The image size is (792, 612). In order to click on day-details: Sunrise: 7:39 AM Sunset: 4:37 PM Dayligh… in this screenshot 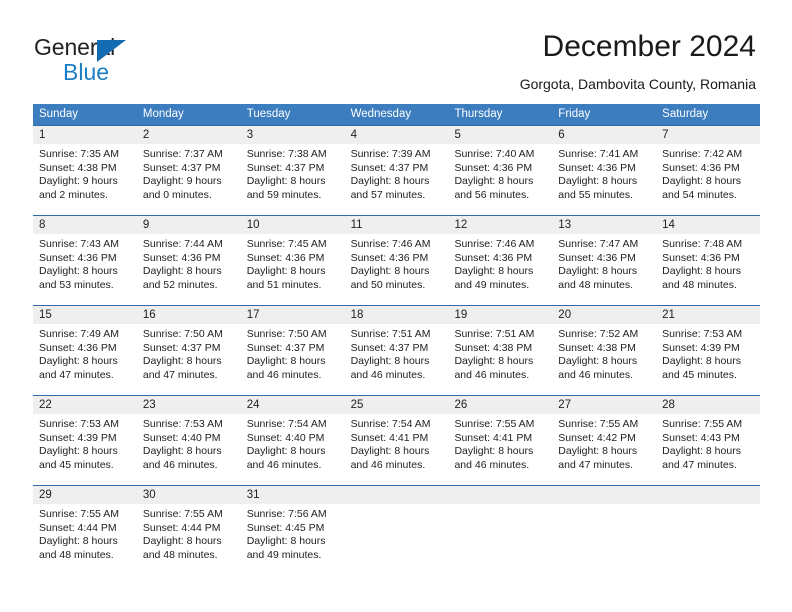, I will do `click(397, 173)`.